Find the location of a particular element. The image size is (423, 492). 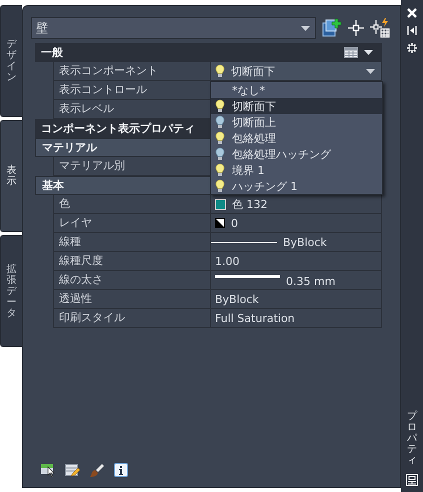

property-label: 透過性 is located at coordinates (132, 299).